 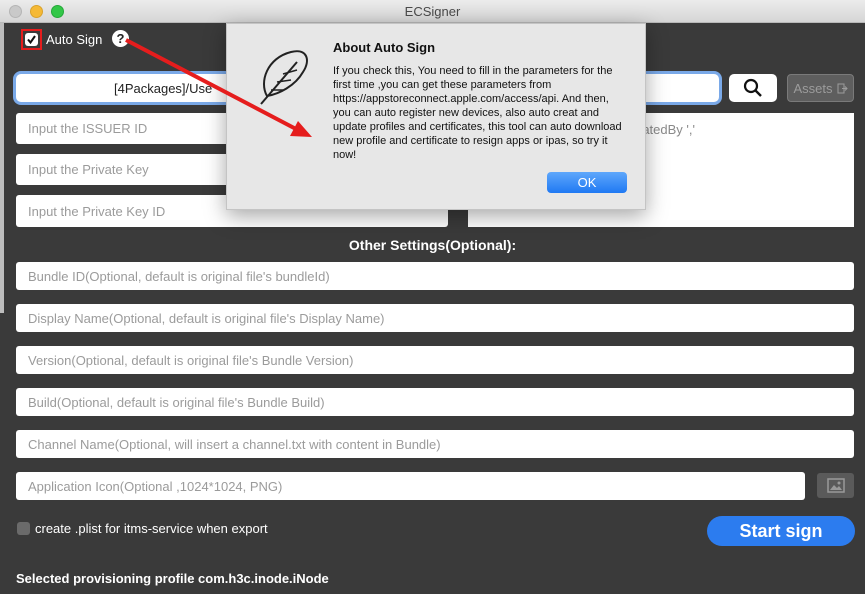 I want to click on help-icon: ?, so click(x=120, y=38).